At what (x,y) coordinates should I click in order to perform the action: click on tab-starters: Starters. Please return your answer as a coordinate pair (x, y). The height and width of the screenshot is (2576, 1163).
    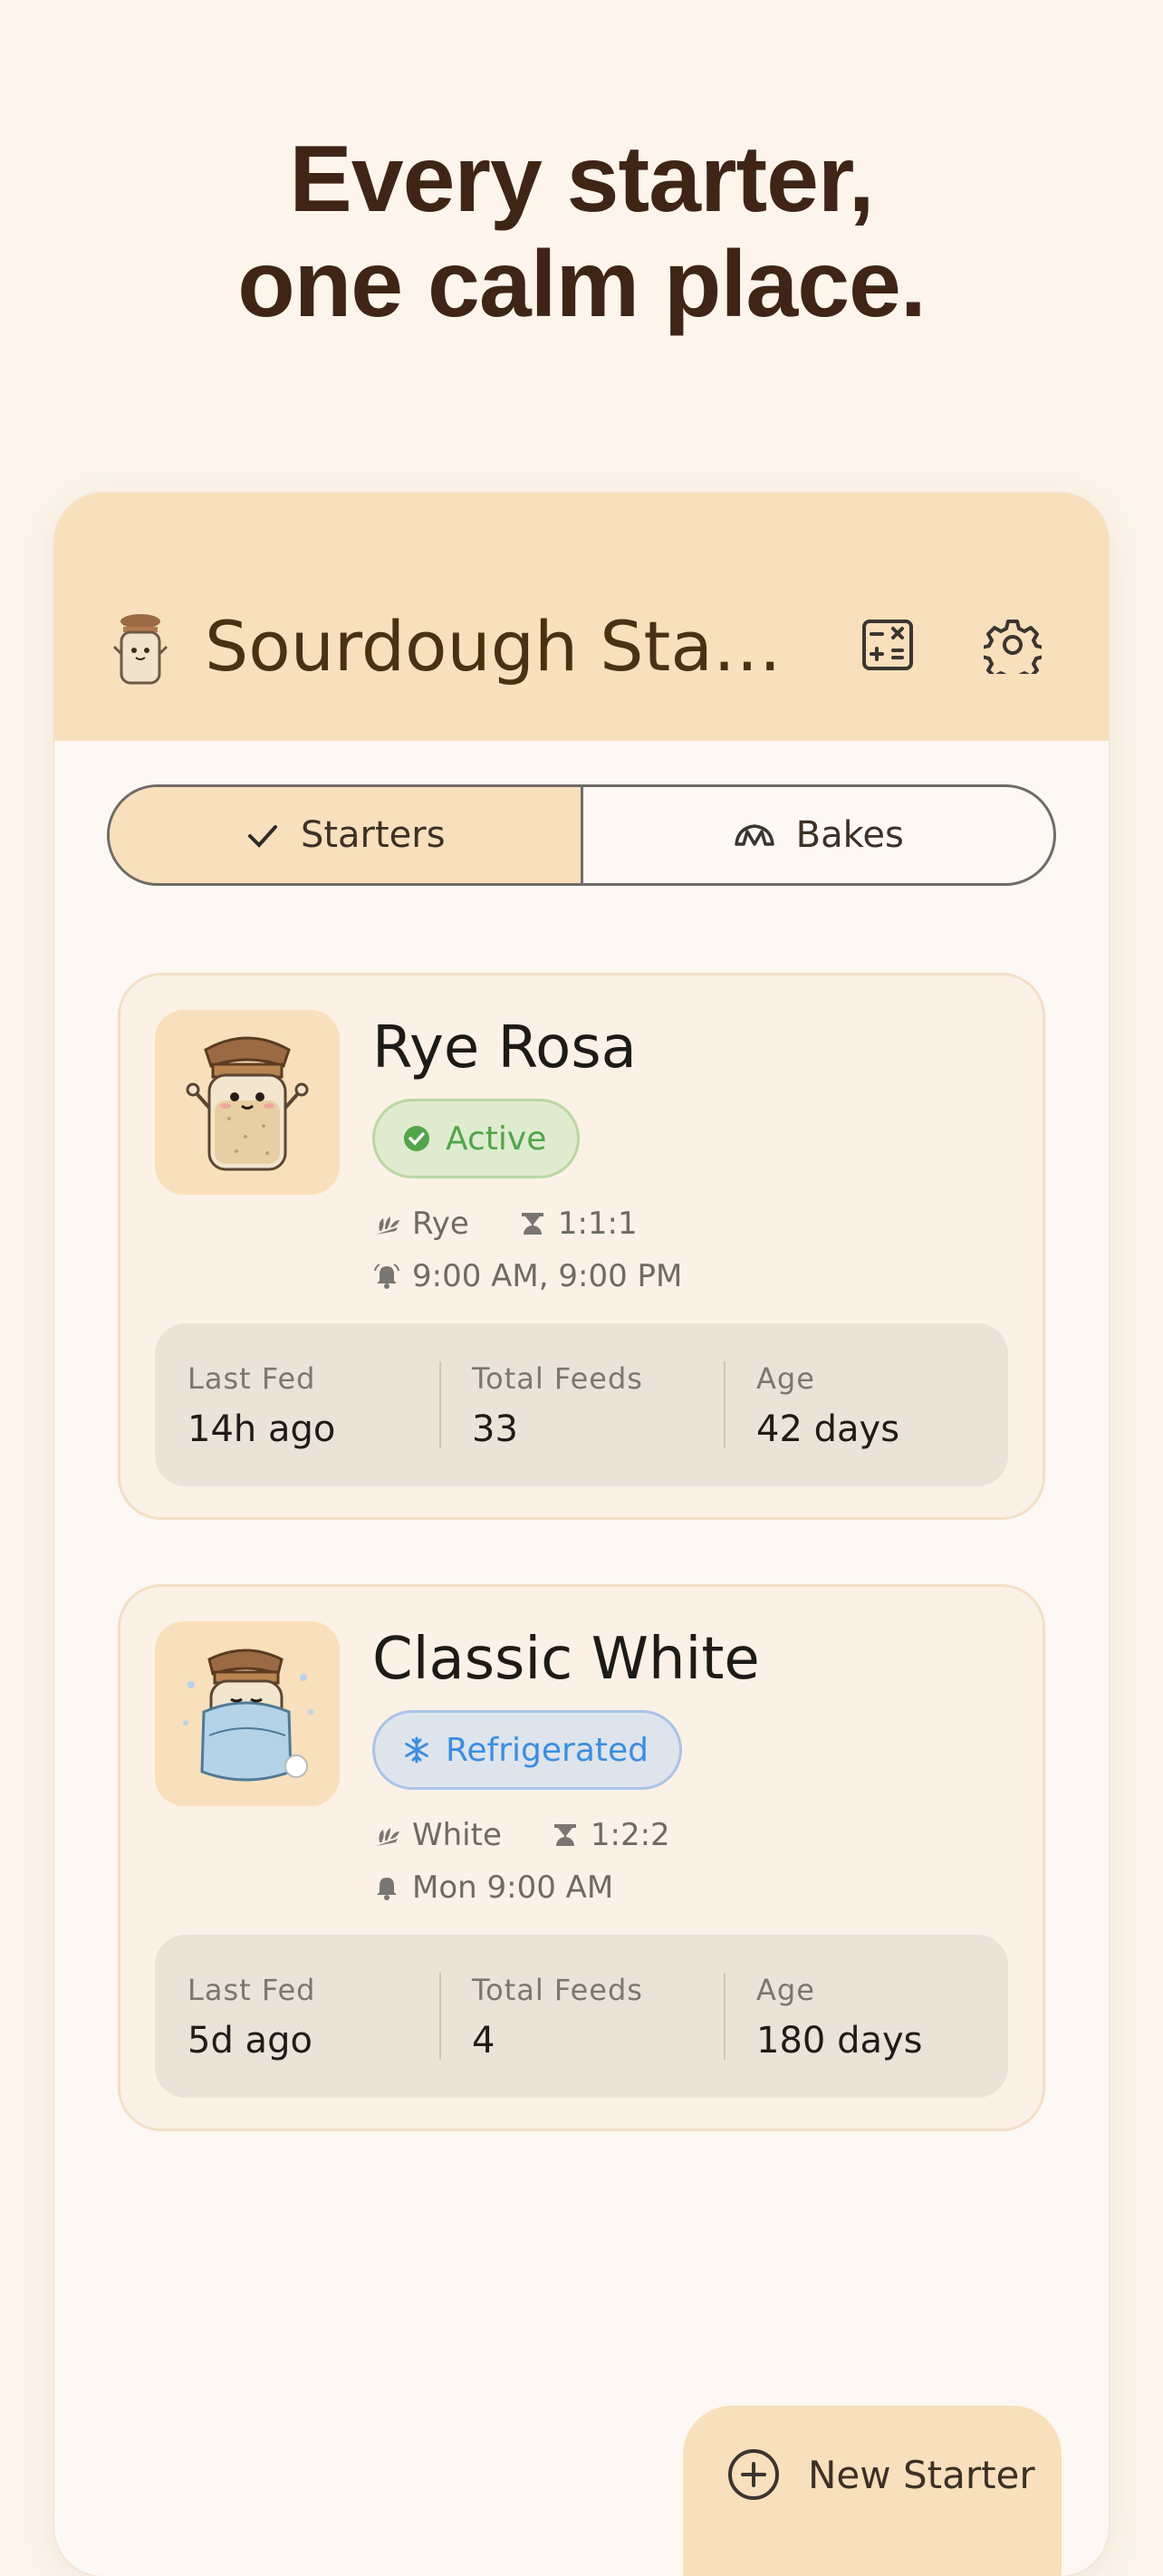
    Looking at the image, I should click on (346, 835).